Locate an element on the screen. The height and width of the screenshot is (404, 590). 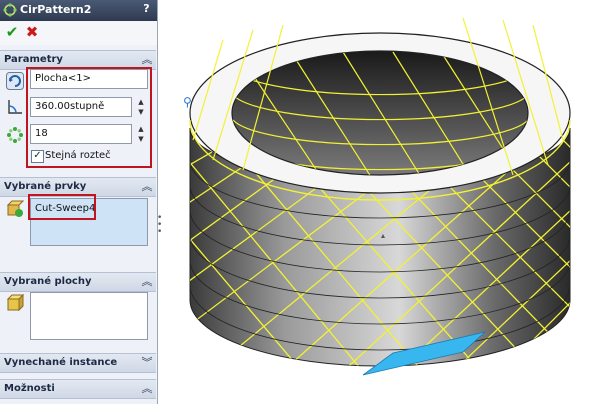
section-header-skipped-instances: Vynechané instance ︾ is located at coordinates (78, 363).